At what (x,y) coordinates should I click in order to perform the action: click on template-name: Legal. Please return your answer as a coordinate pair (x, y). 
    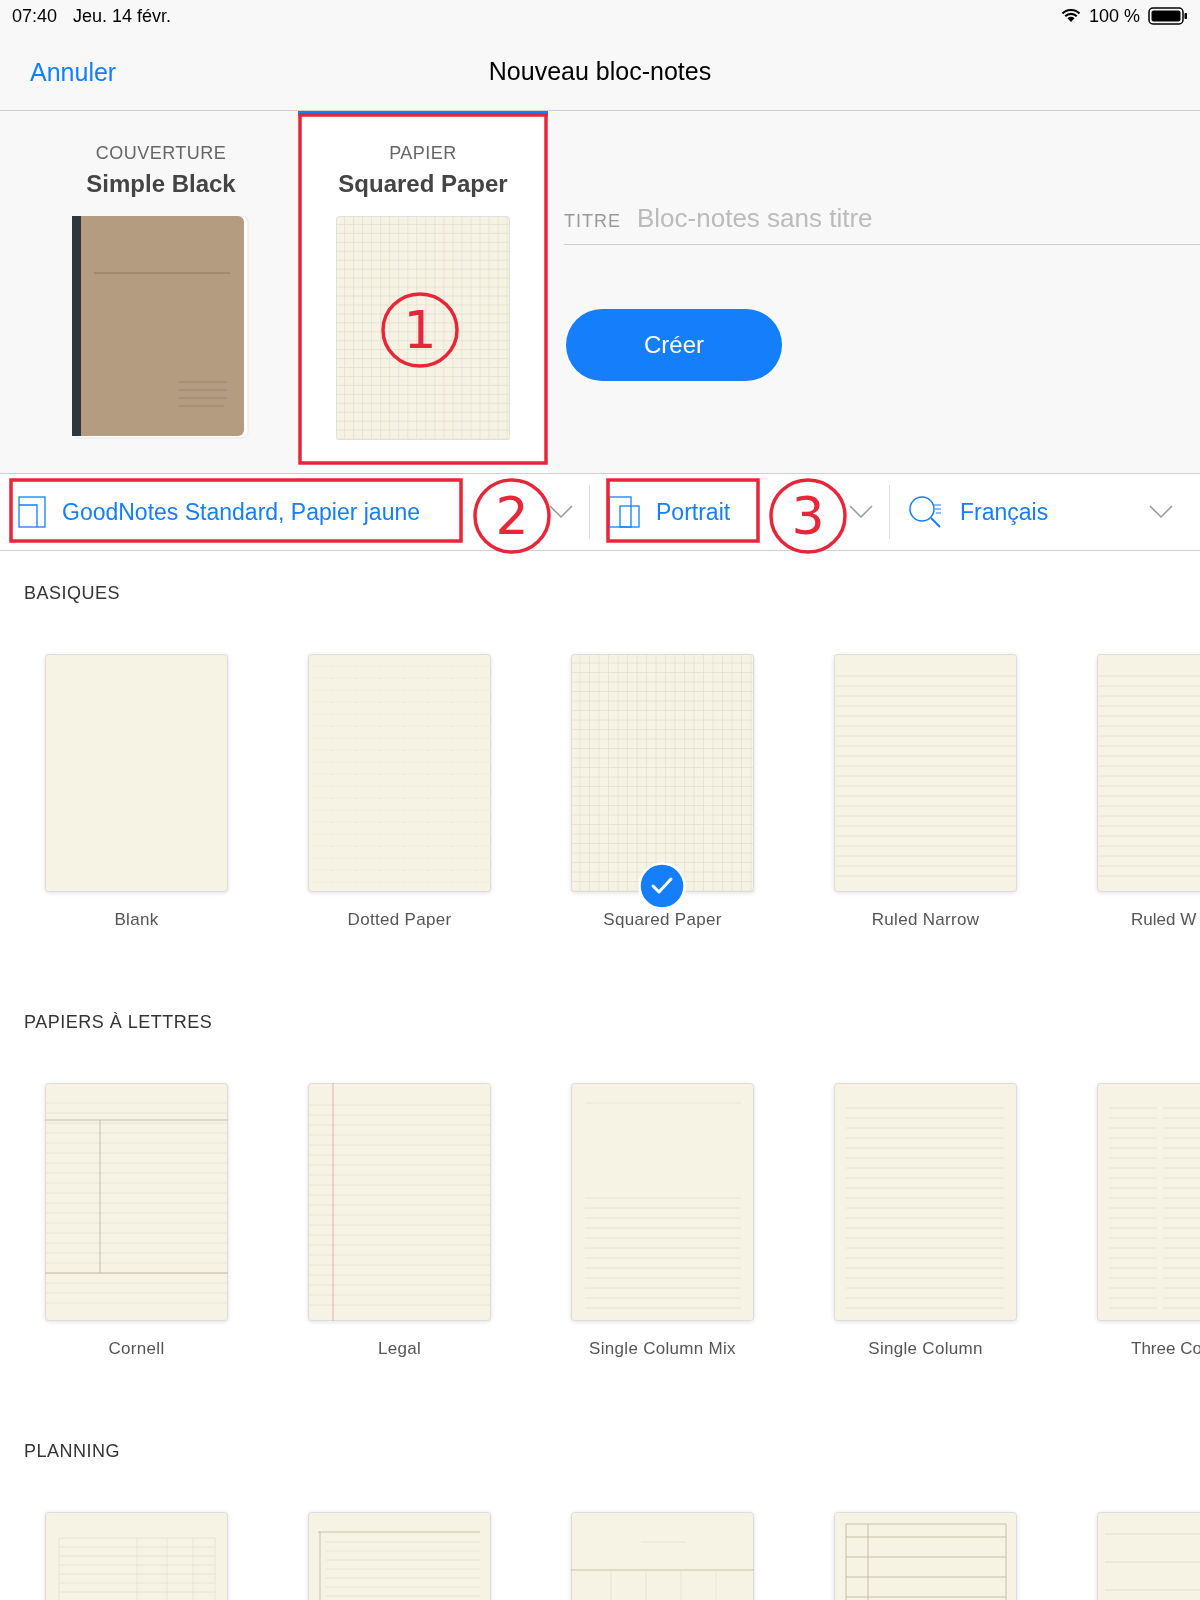
    Looking at the image, I should click on (399, 1349).